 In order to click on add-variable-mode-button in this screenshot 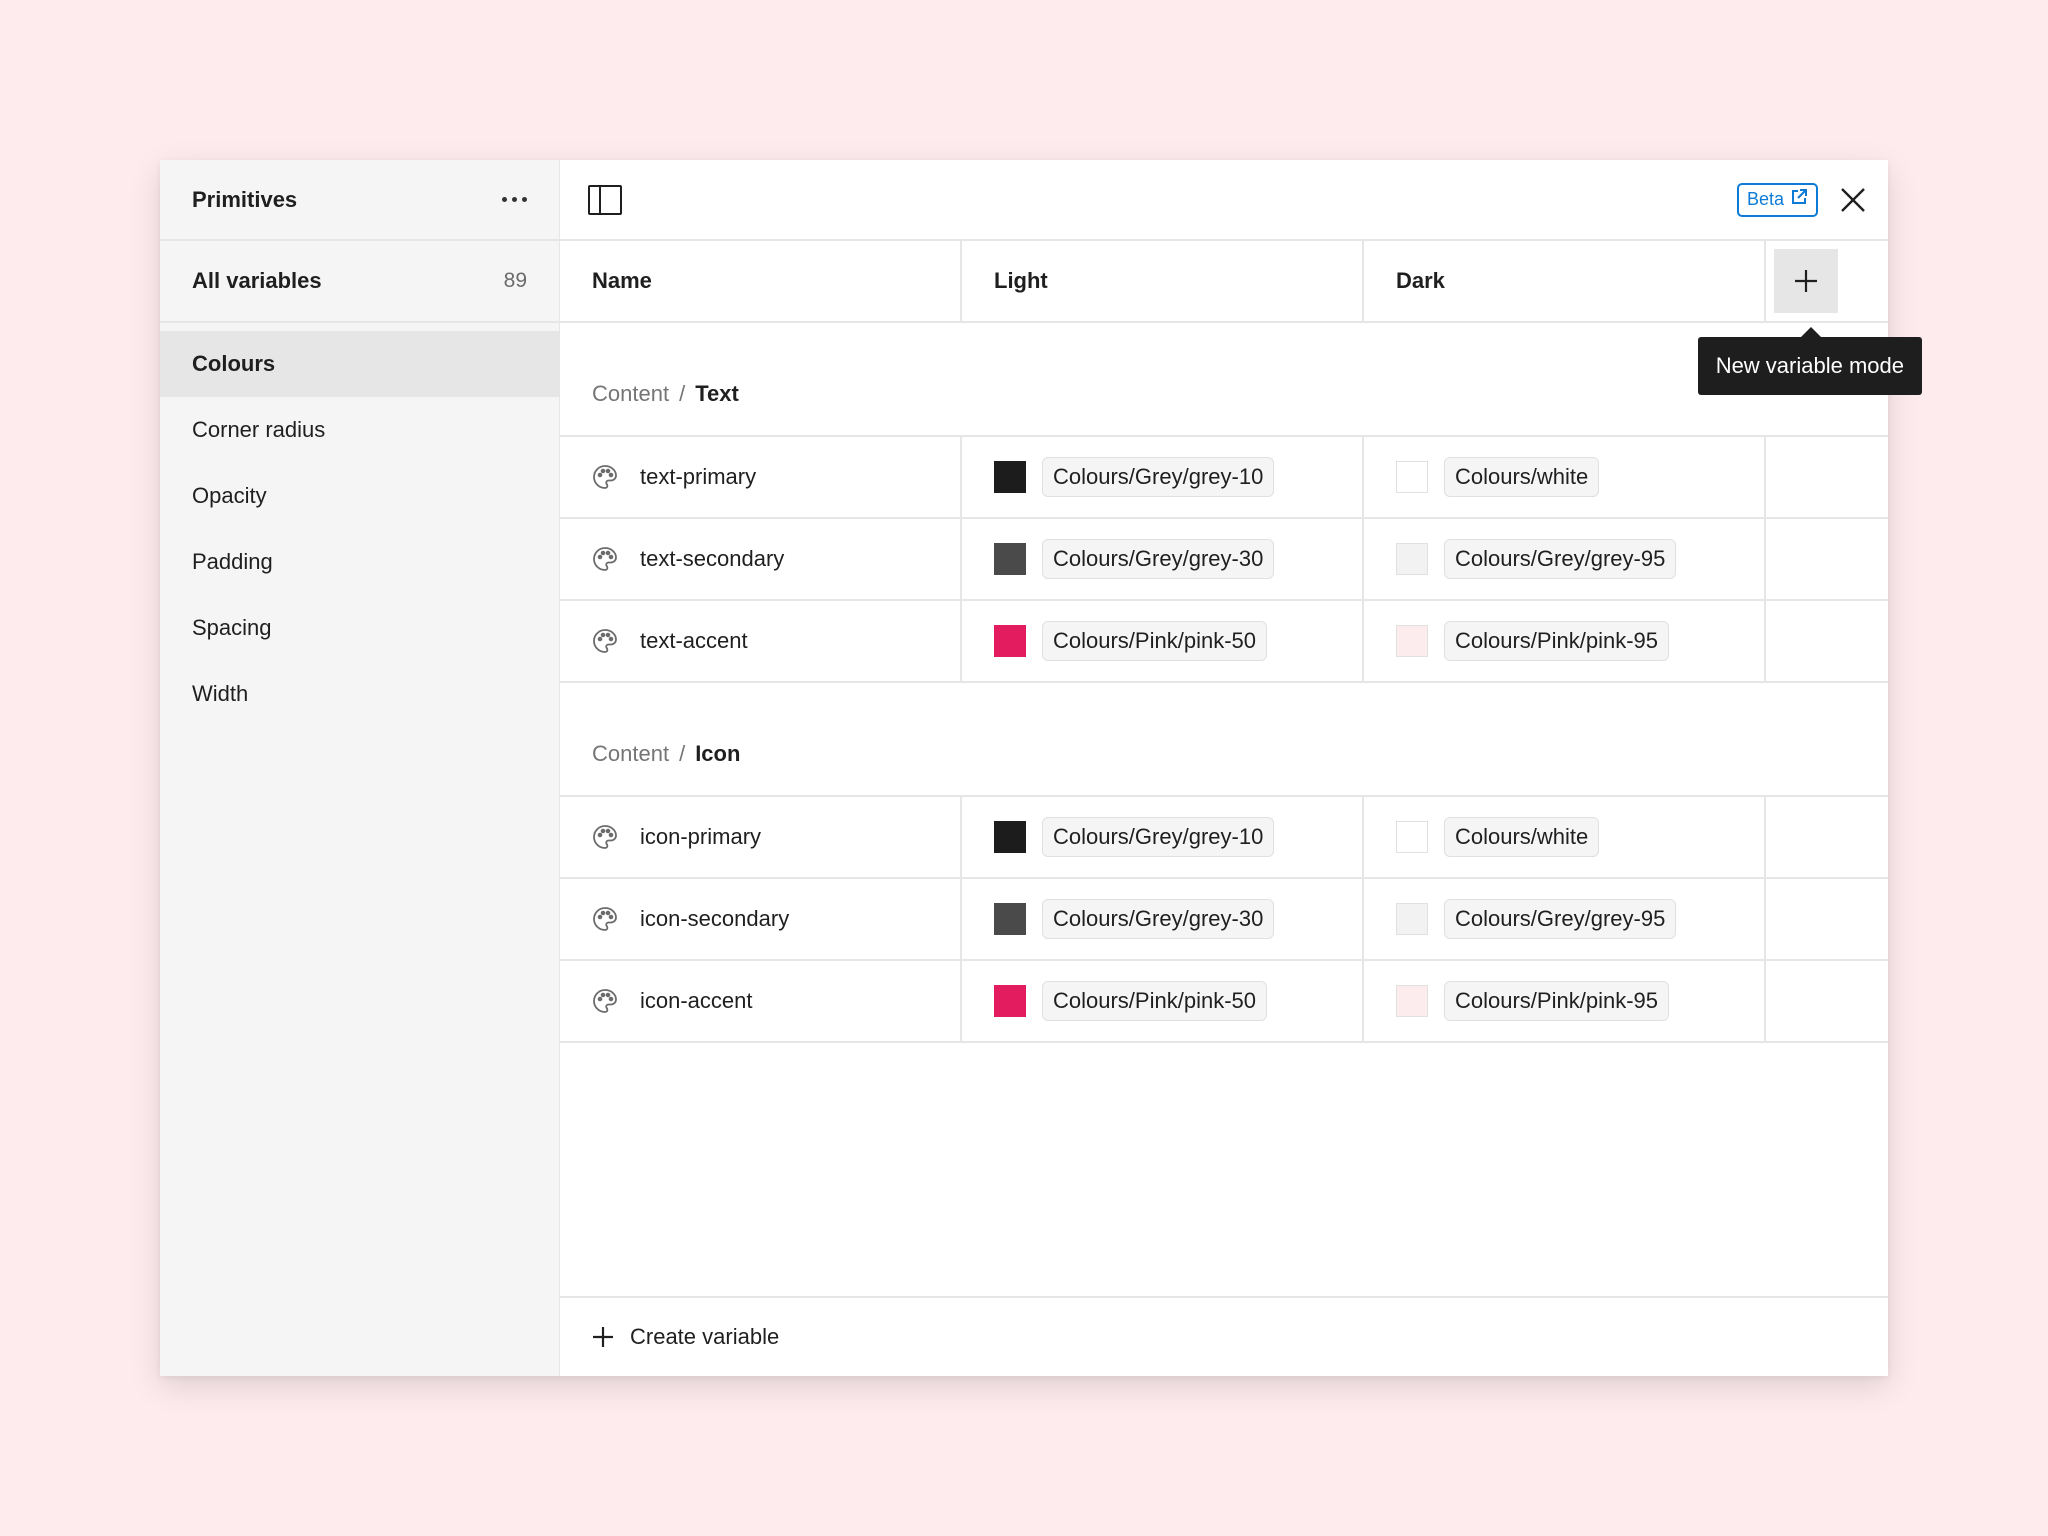, I will do `click(1806, 281)`.